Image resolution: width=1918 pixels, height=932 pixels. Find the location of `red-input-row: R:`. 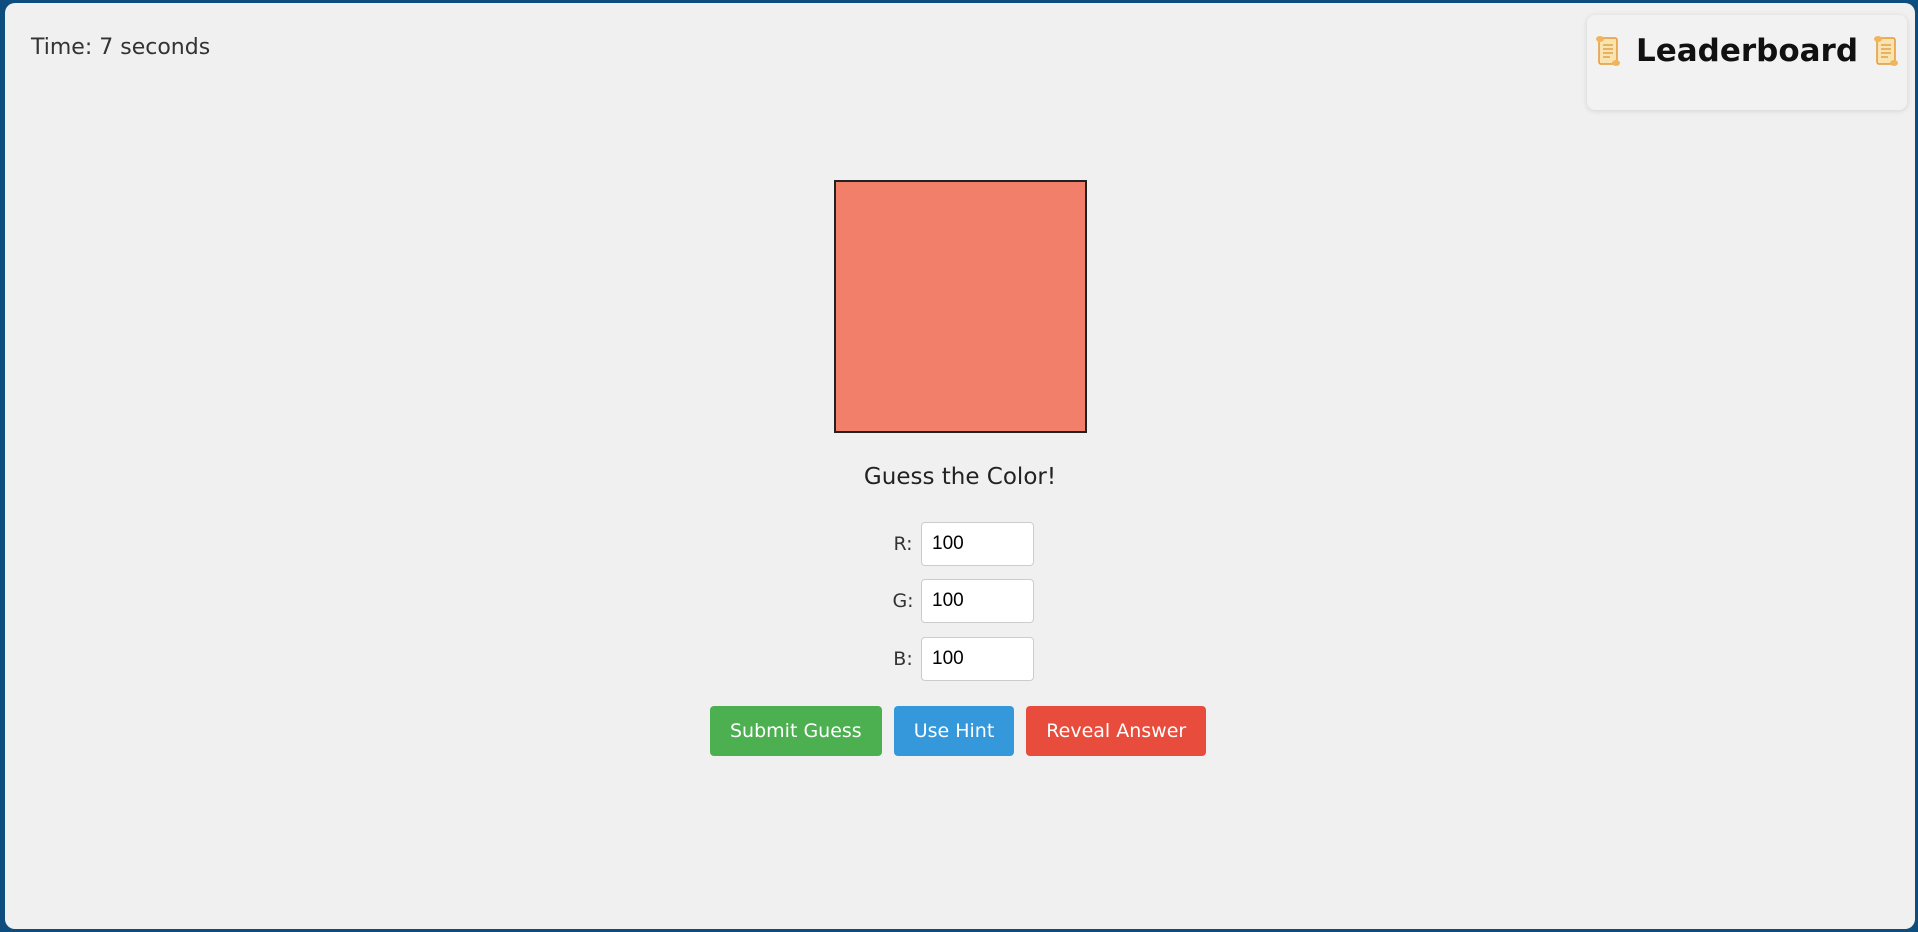

red-input-row: R: is located at coordinates (959, 544).